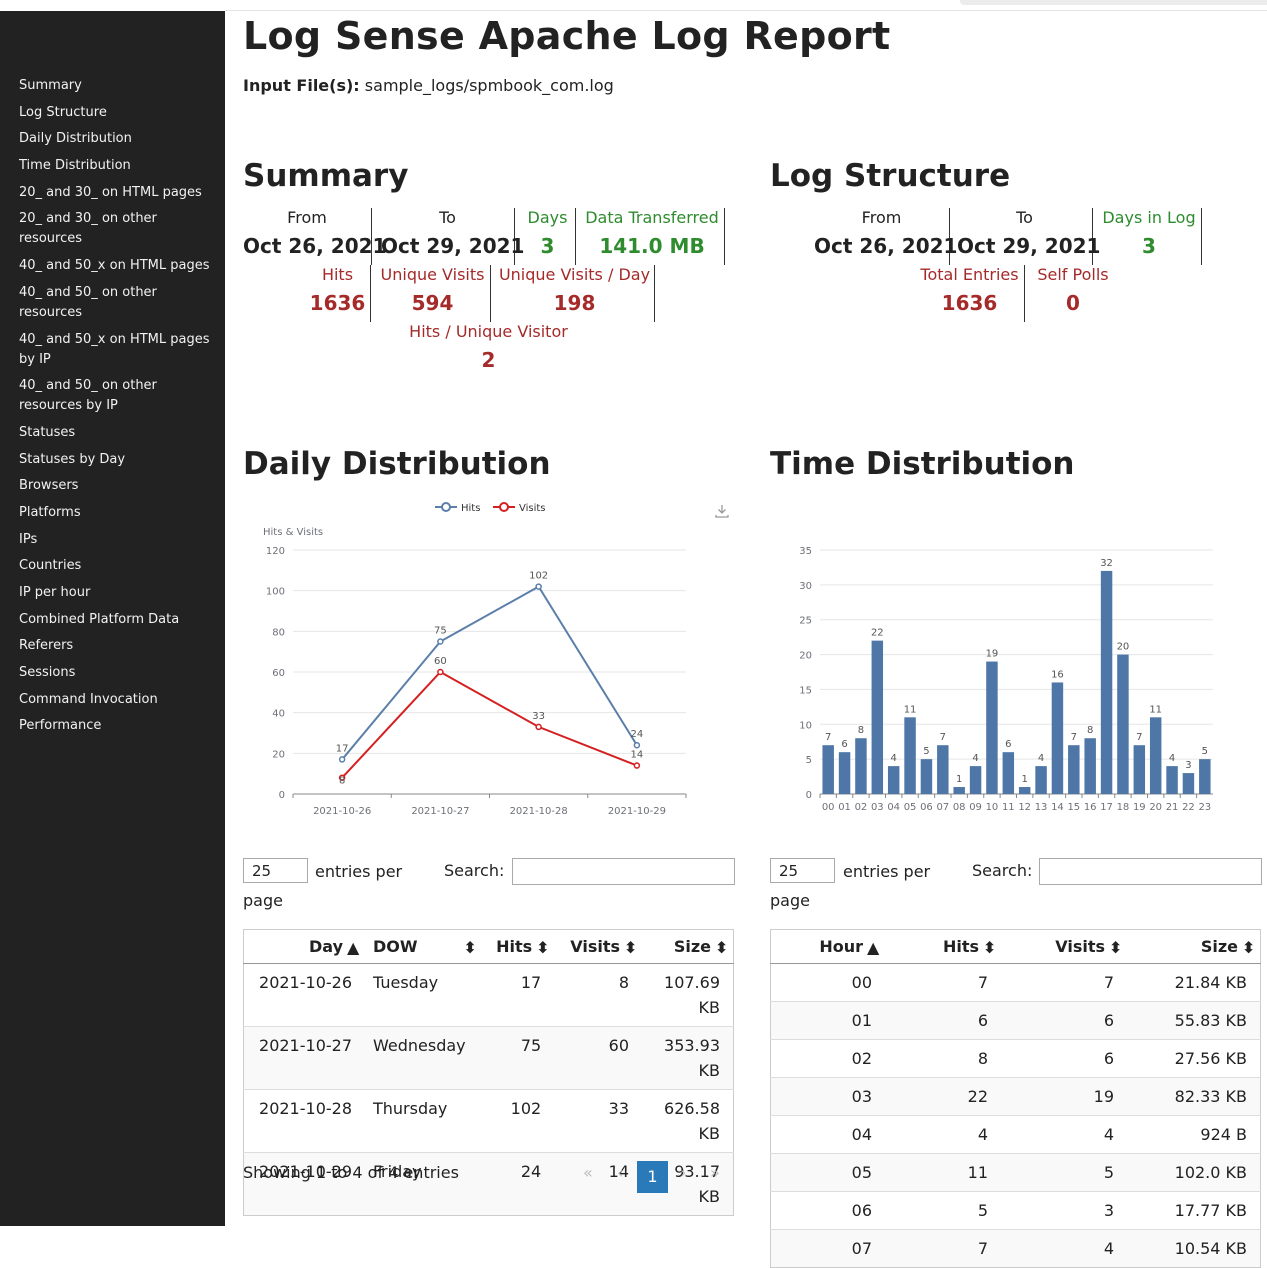  What do you see at coordinates (828, 737) in the screenshot?
I see `data-label: 7` at bounding box center [828, 737].